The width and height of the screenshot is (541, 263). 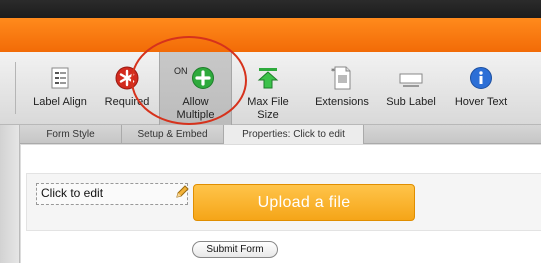 I want to click on max-file-size-button: Max File Size, so click(x=268, y=88).